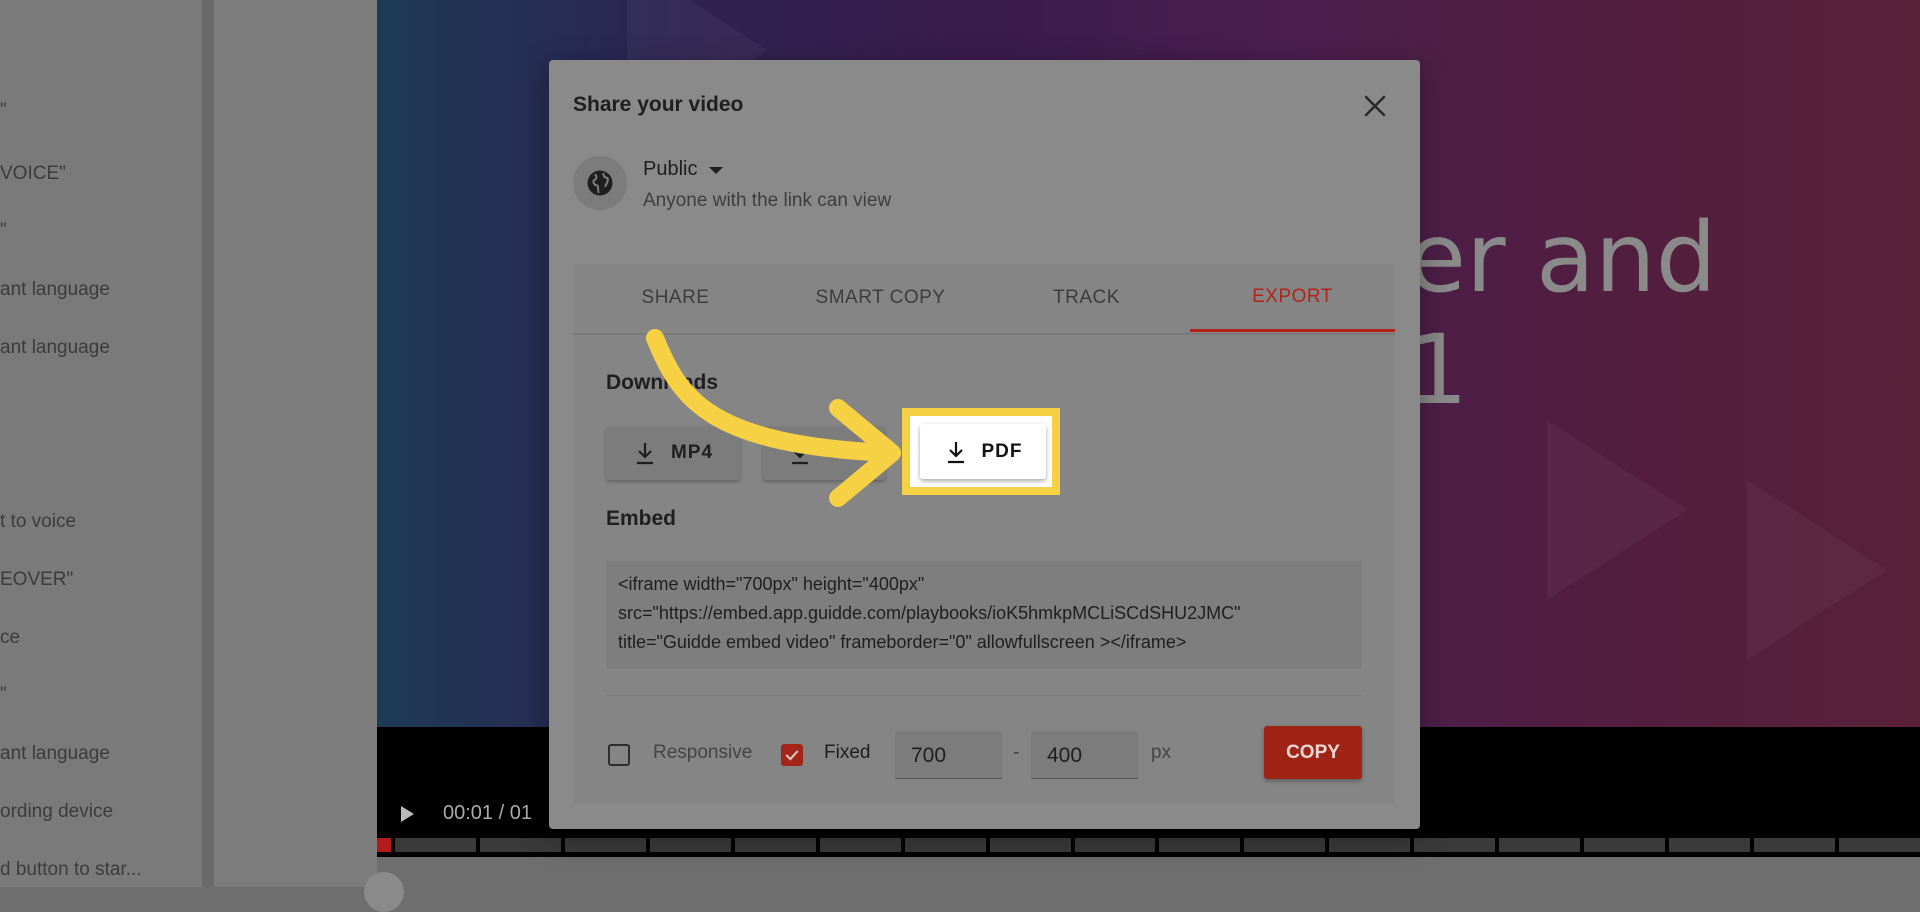  Describe the element at coordinates (36, 580) in the screenshot. I see `left-item: EOVER"` at that location.